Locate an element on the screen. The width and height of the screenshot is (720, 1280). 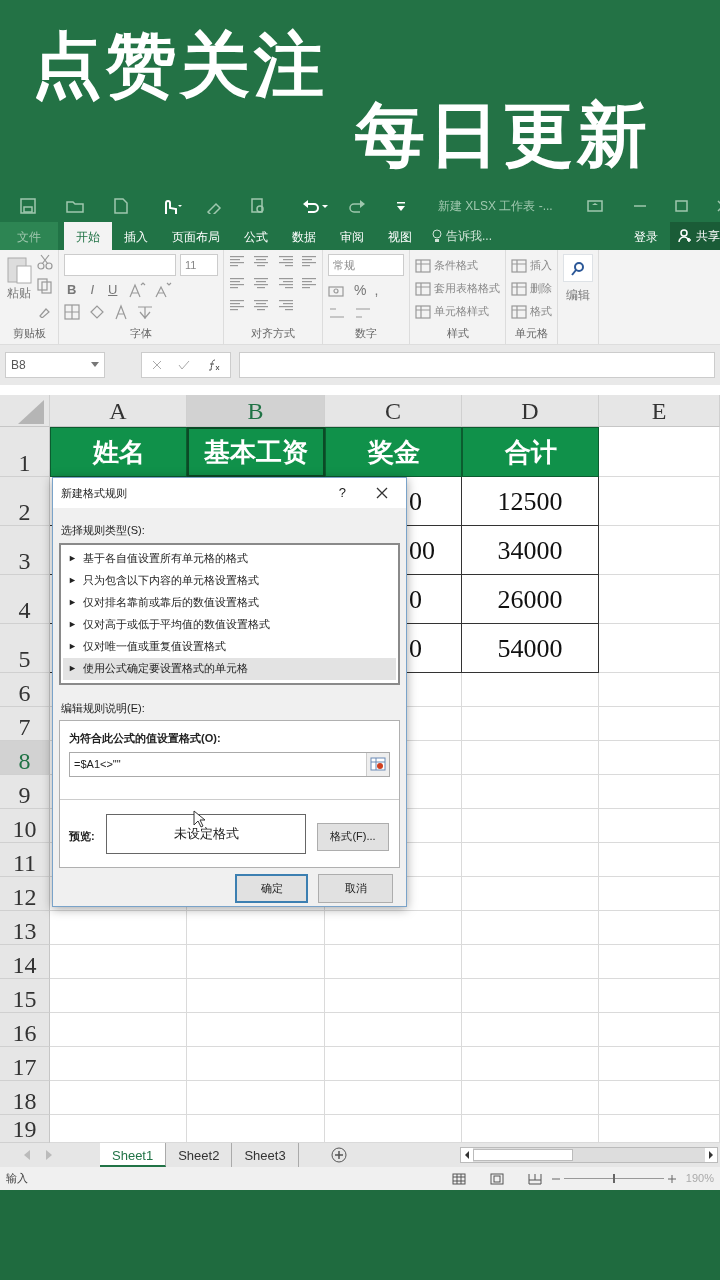
row-header: 10 is located at coordinates (25, 826).